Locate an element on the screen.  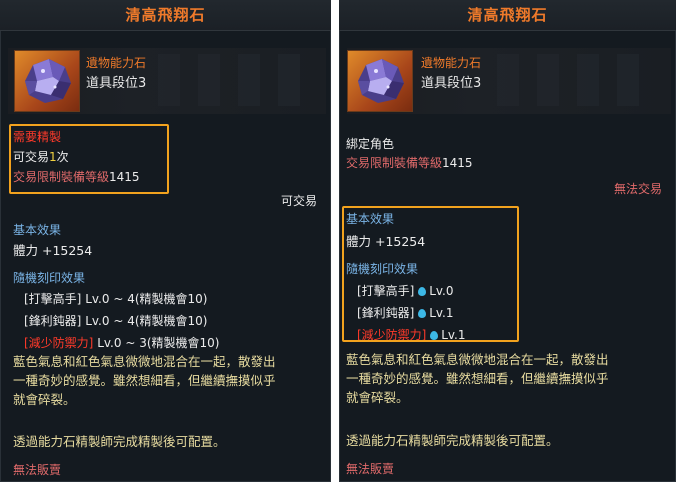
basic-effect-value: 體力 +15254 is located at coordinates (53, 250).